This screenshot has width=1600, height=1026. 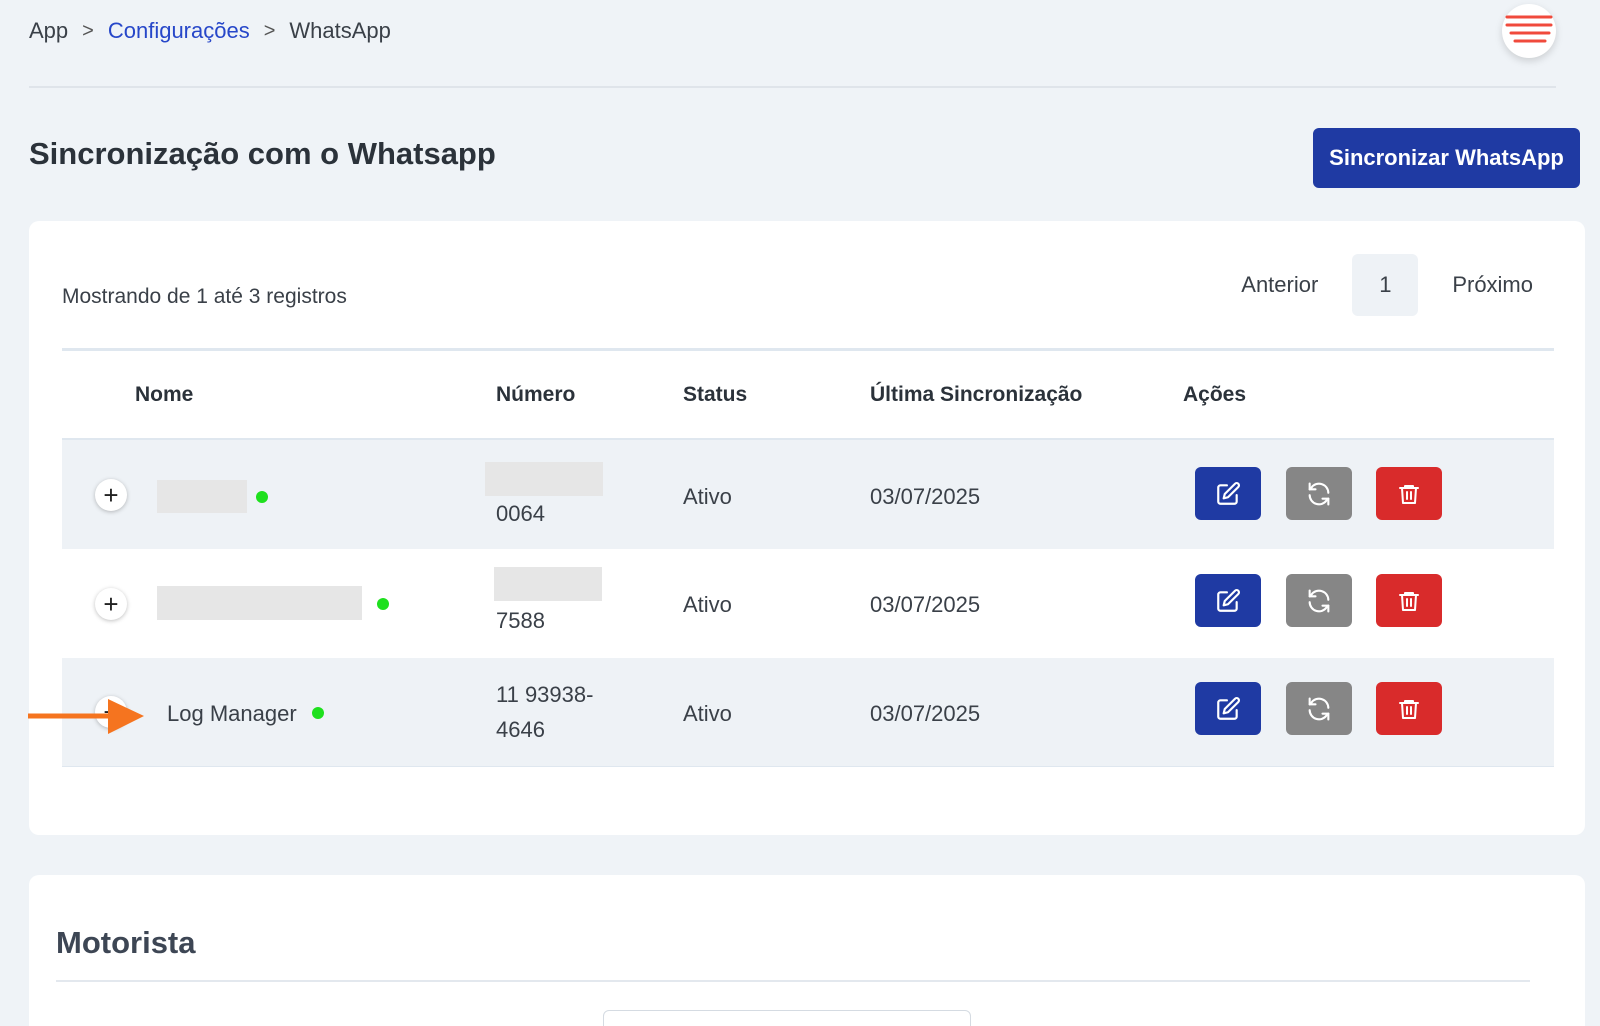 I want to click on number-cell-line2: 4646, so click(x=520, y=729).